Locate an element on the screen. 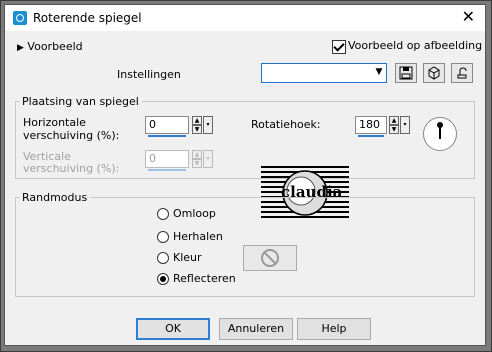  title-bar: Roterende spiegel ✕ is located at coordinates (245, 18).